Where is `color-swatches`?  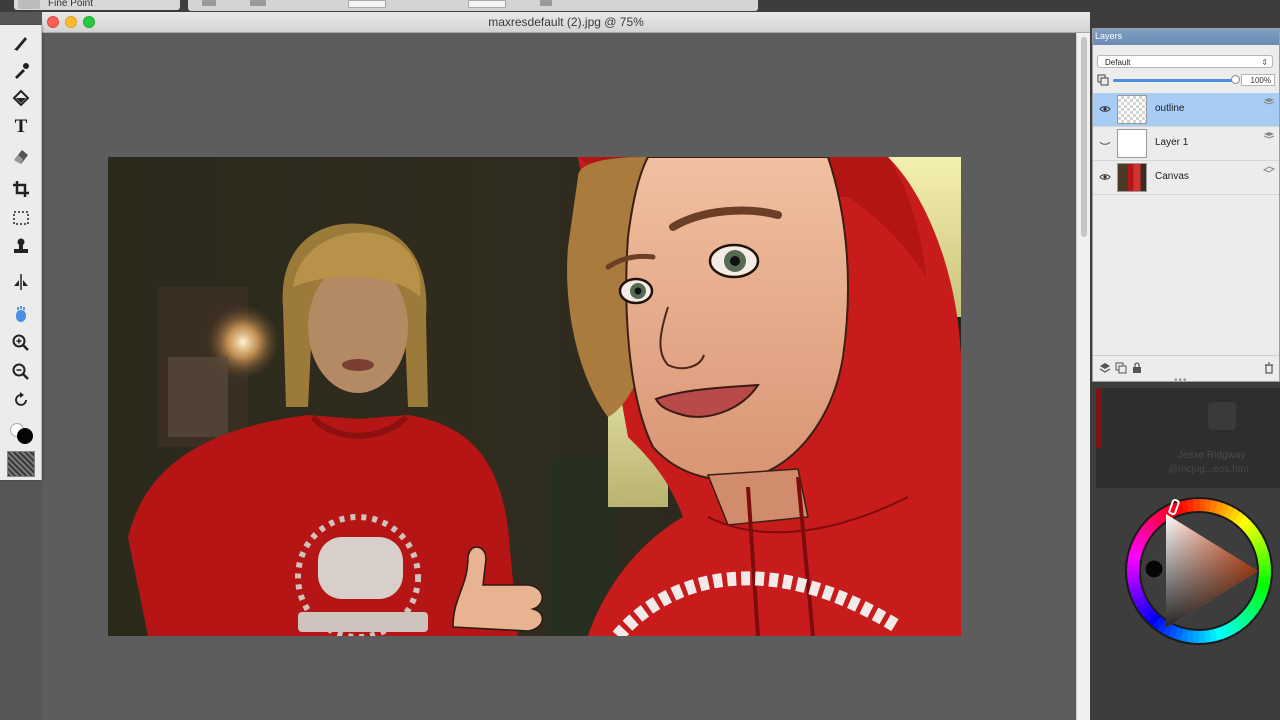 color-swatches is located at coordinates (21, 434).